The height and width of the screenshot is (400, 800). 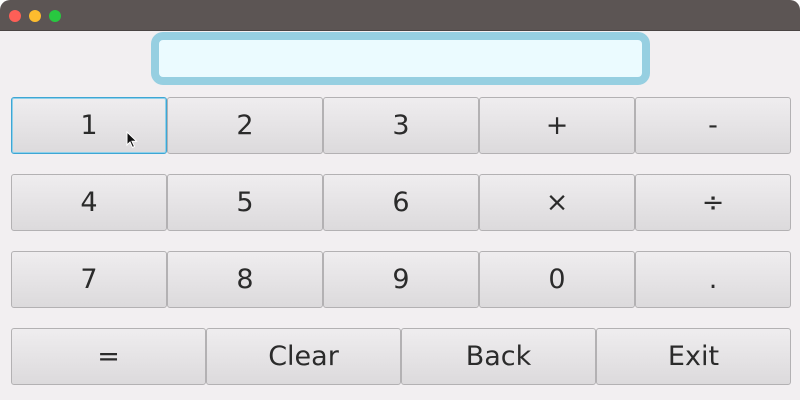 I want to click on key-0-button: 0, so click(x=557, y=279).